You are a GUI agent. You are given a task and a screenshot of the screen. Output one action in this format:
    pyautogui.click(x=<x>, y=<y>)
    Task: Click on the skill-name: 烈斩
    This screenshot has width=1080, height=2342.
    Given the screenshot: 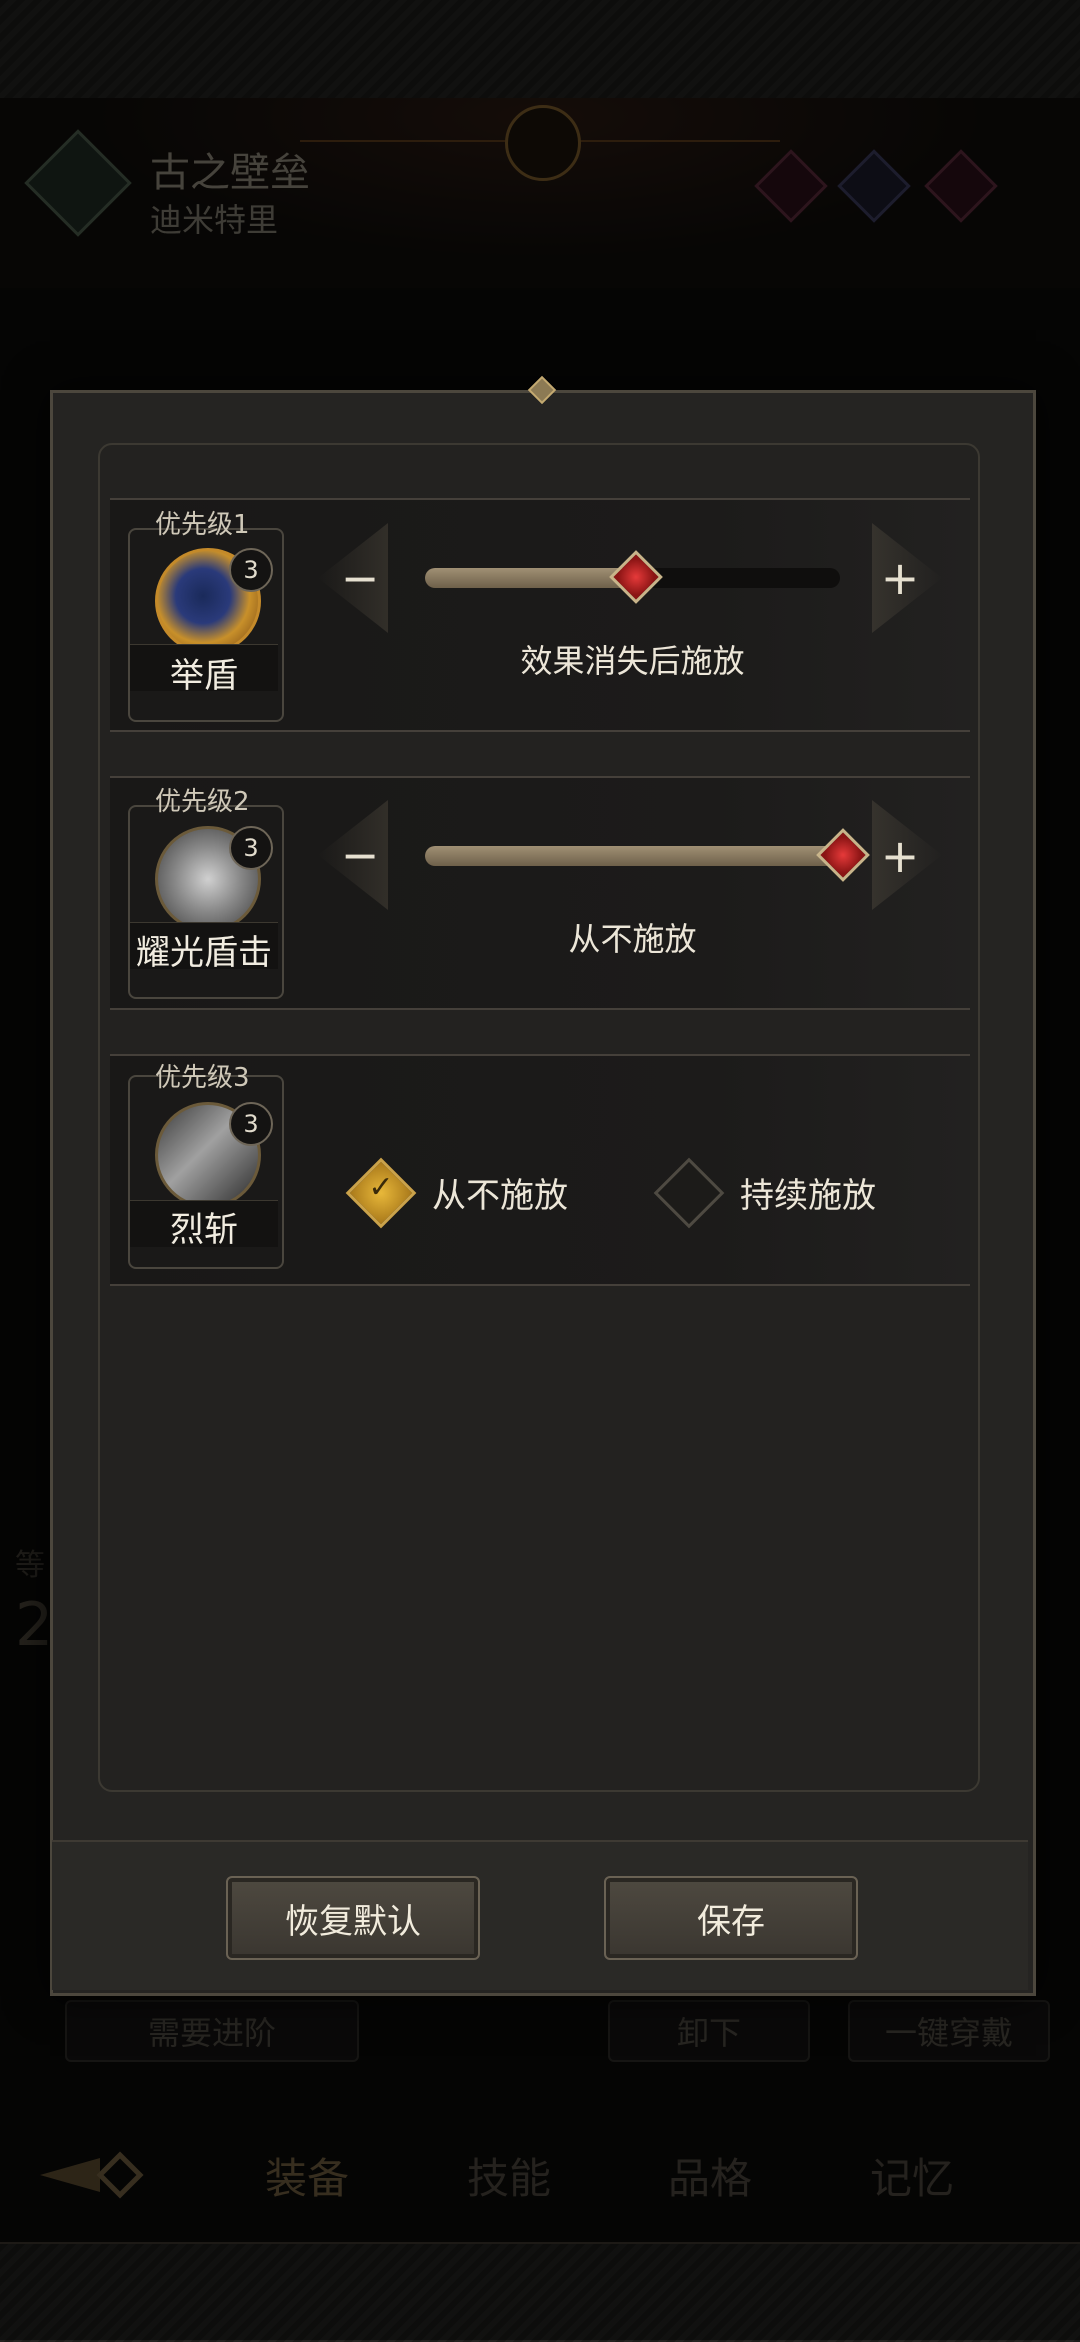 What is the action you would take?
    pyautogui.click(x=204, y=1230)
    